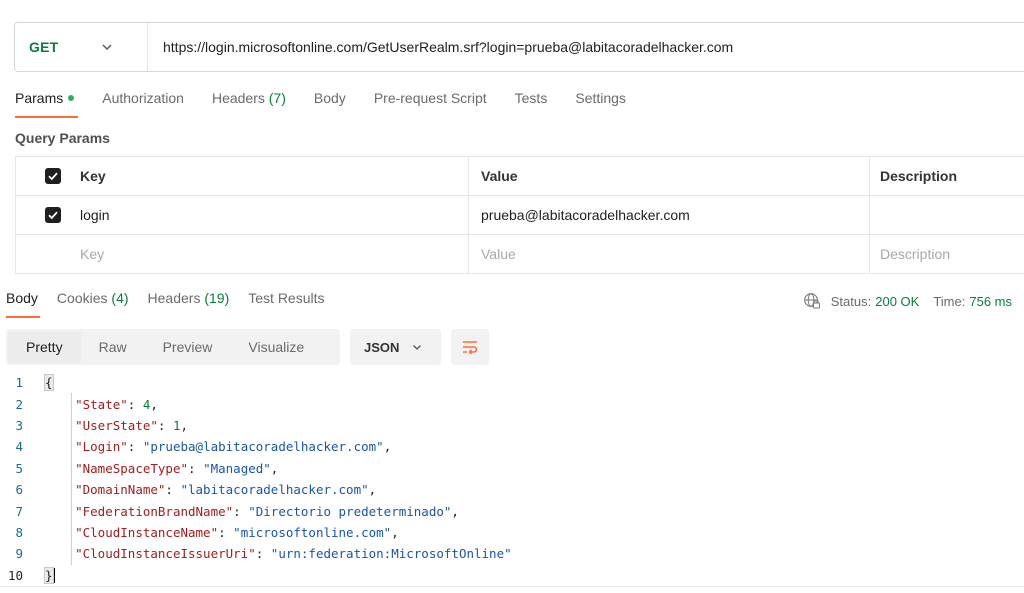  I want to click on json-value: 1, so click(176, 425).